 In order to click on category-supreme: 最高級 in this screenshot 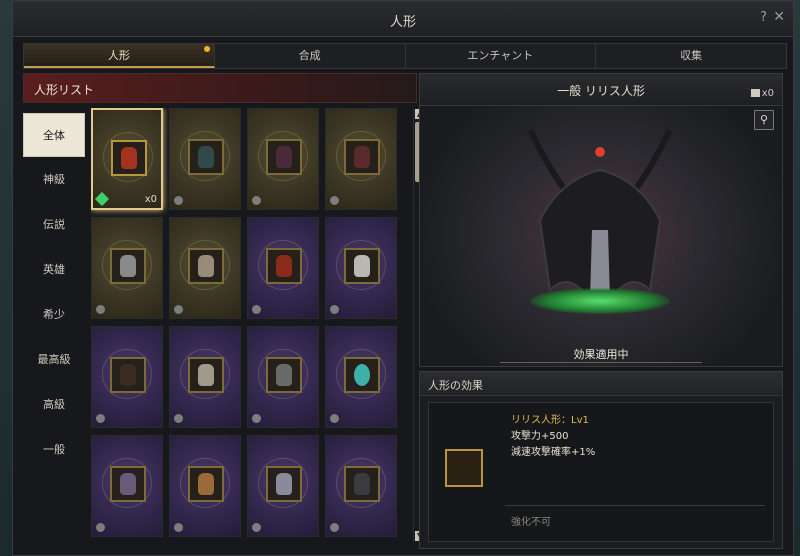, I will do `click(54, 360)`.